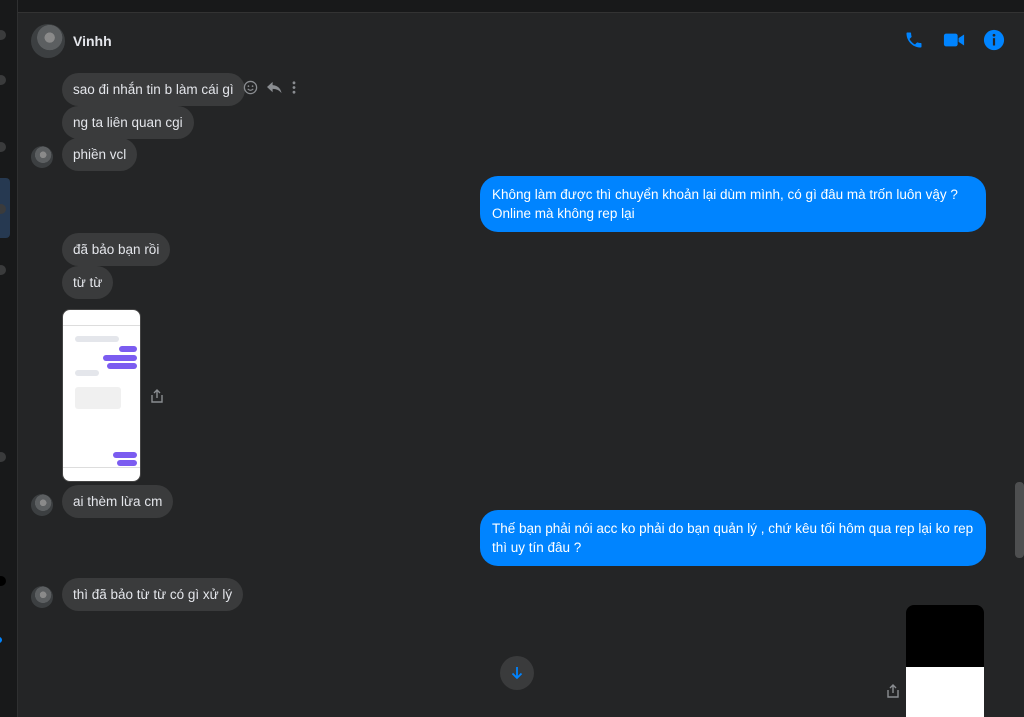  What do you see at coordinates (153, 594) in the screenshot?
I see `message-bubble: thì đã bảo từ từ có gì xử lý` at bounding box center [153, 594].